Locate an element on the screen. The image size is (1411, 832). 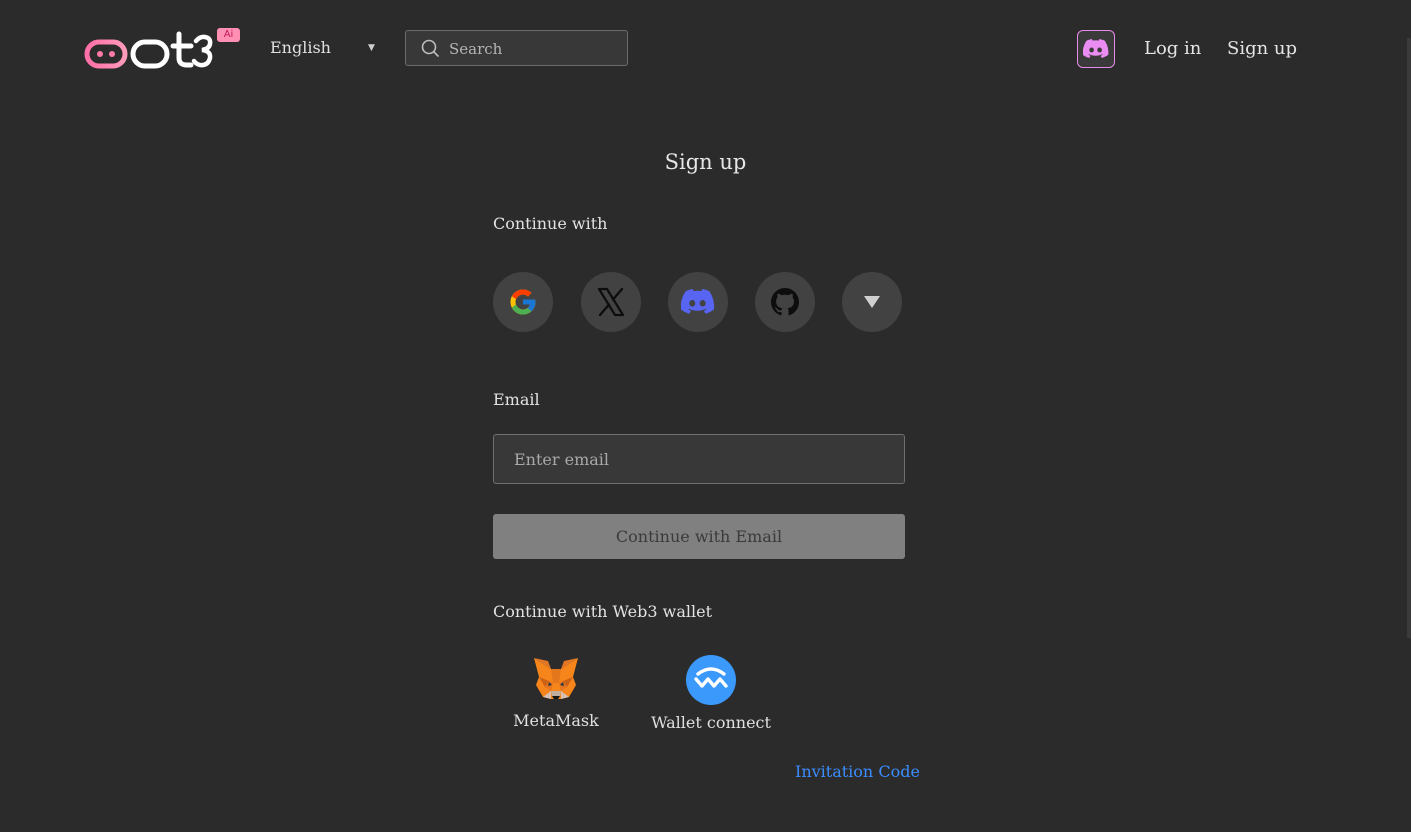
github-icon is located at coordinates (785, 302).